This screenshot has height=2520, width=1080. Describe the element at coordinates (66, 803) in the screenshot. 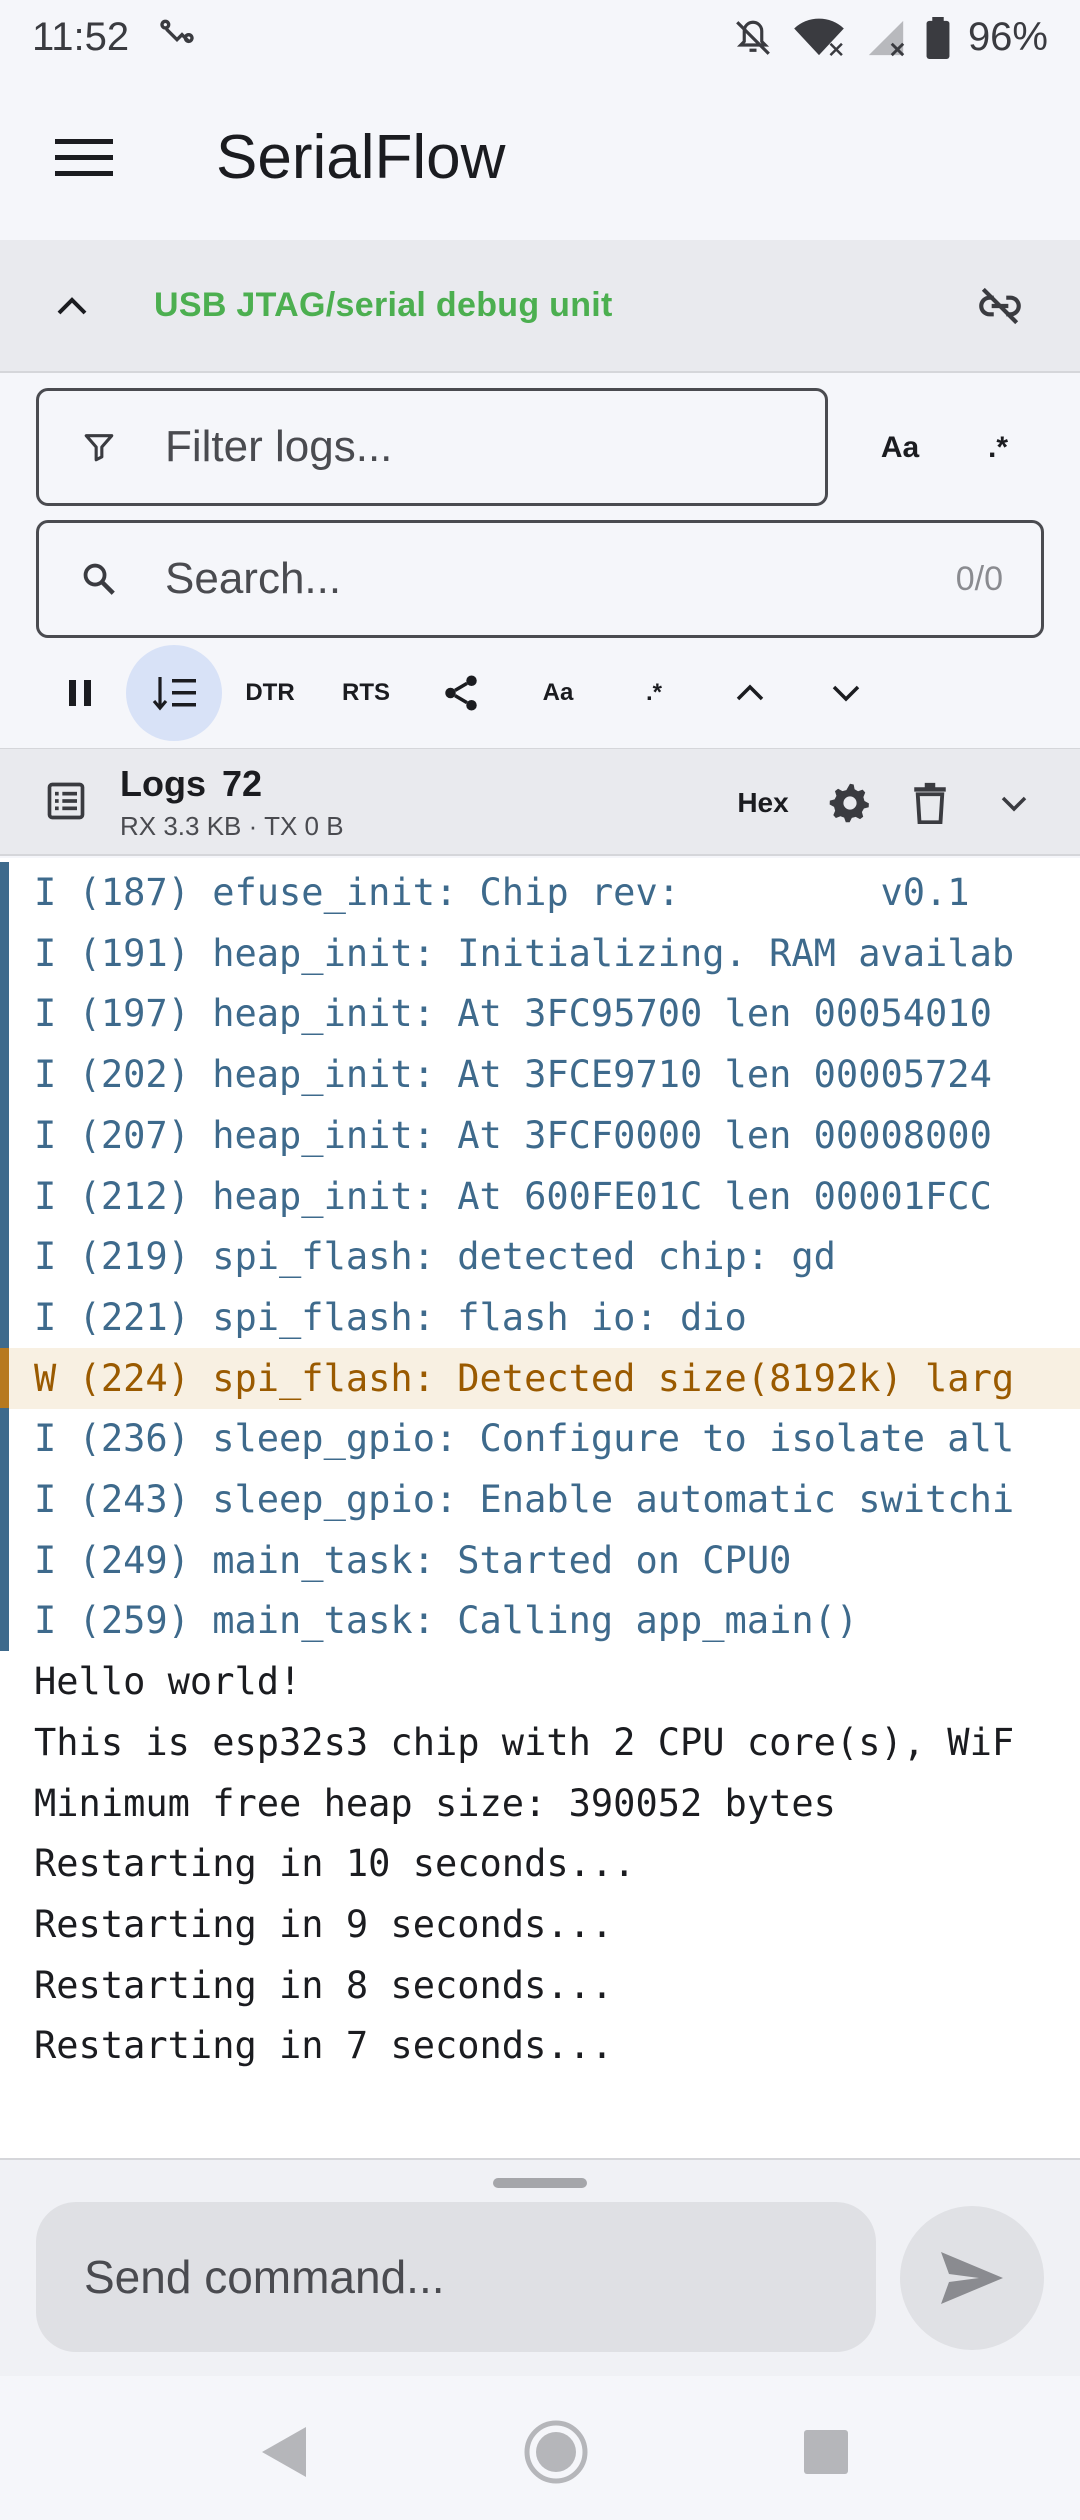

I see `list-icon` at that location.